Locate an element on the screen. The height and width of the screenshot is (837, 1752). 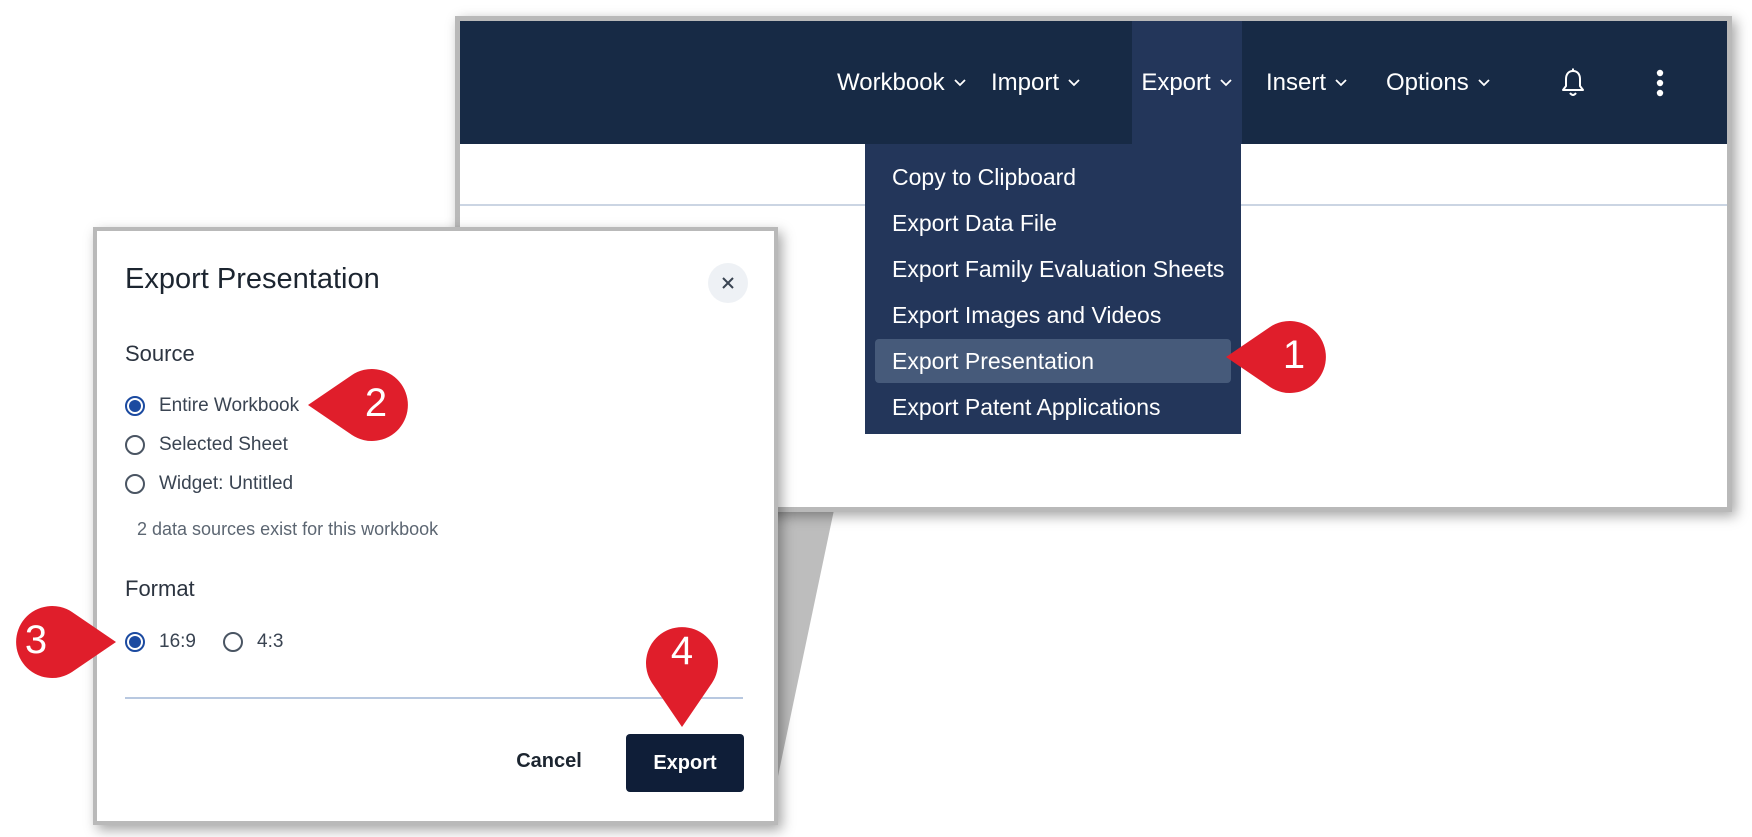
format-option-4-3: 4:3 is located at coordinates (253, 642).